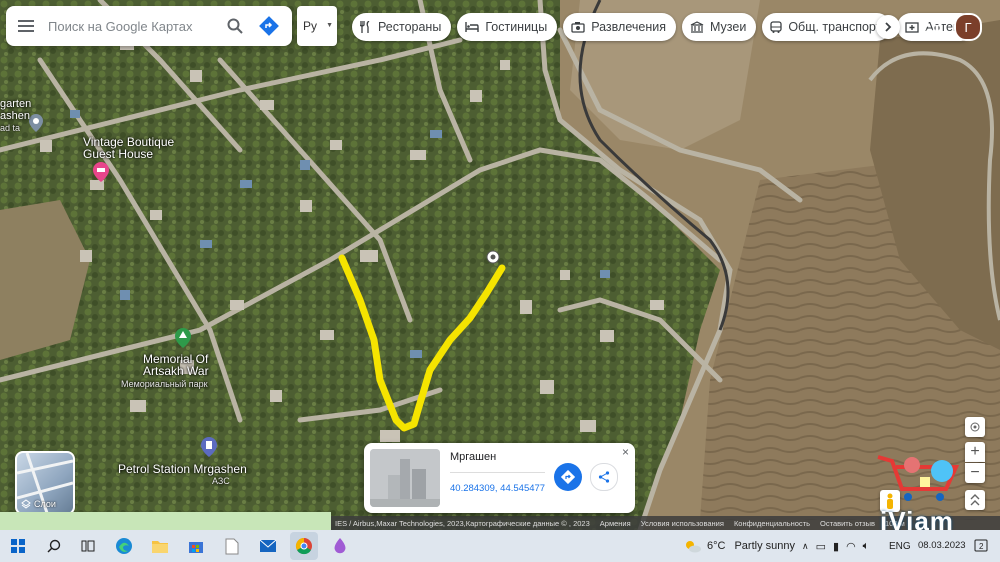 The image size is (1000, 562). What do you see at coordinates (497, 488) in the screenshot?
I see `place-coordinates: 40.284309, 44.545477` at bounding box center [497, 488].